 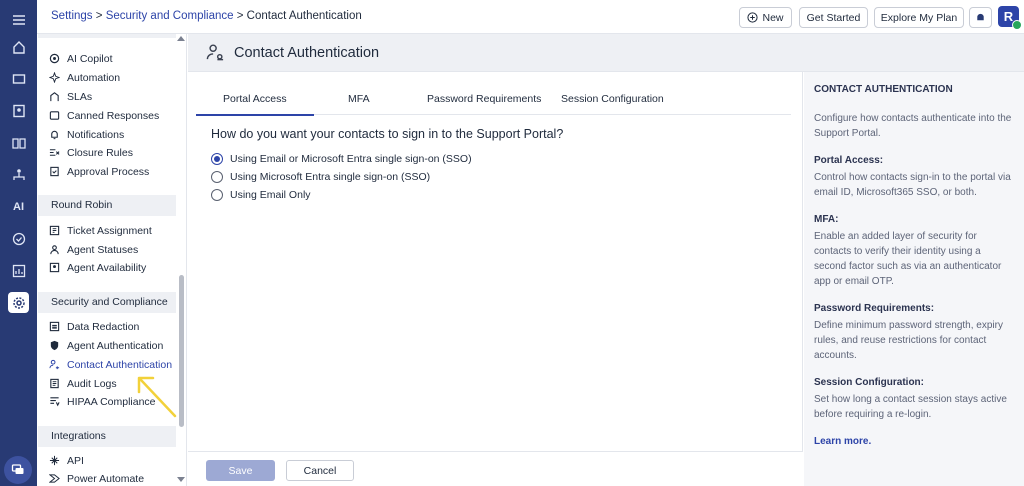 What do you see at coordinates (18, 302) in the screenshot?
I see `settings-gear-icon` at bounding box center [18, 302].